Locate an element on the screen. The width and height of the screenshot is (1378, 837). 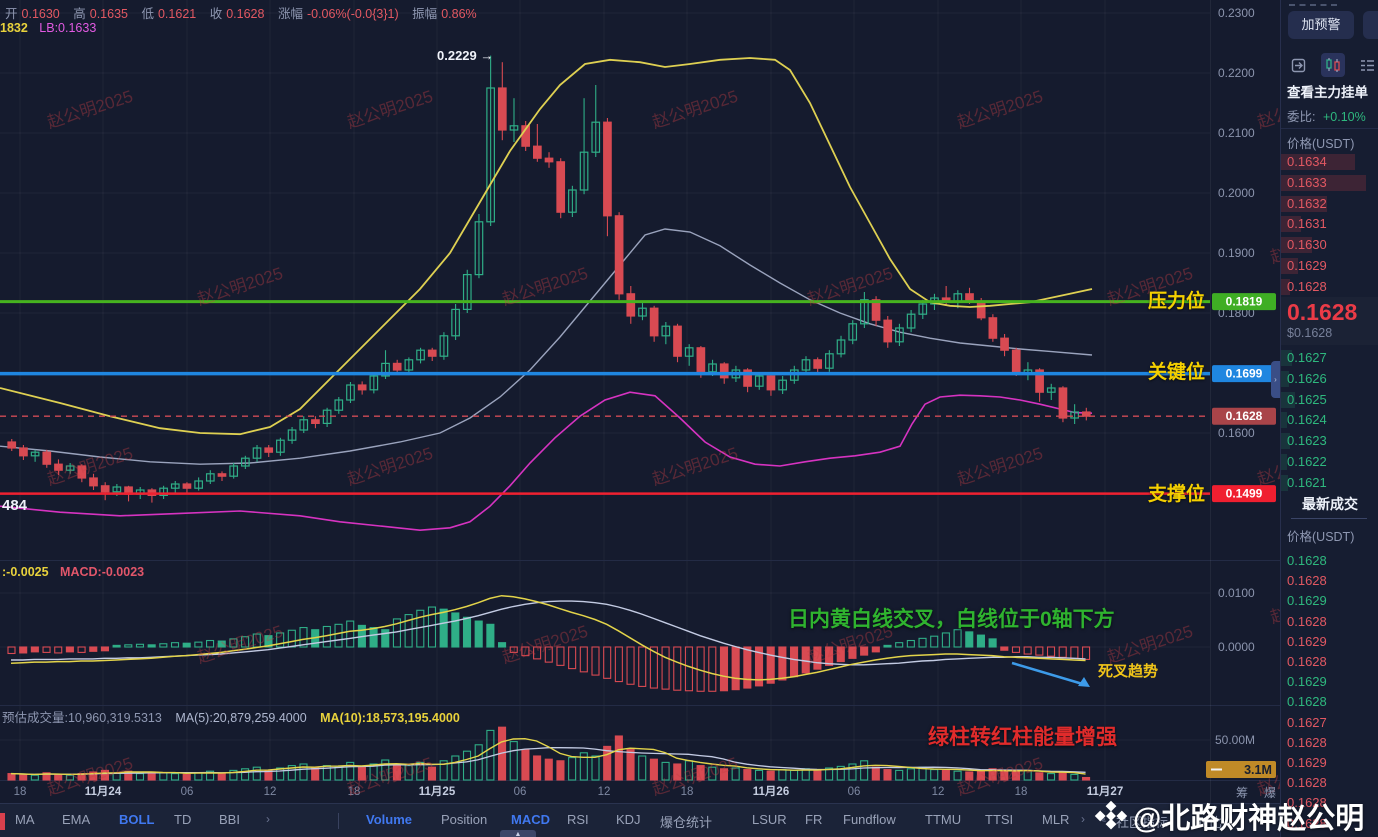
ask-price: 0.1631 is located at coordinates (1307, 224).